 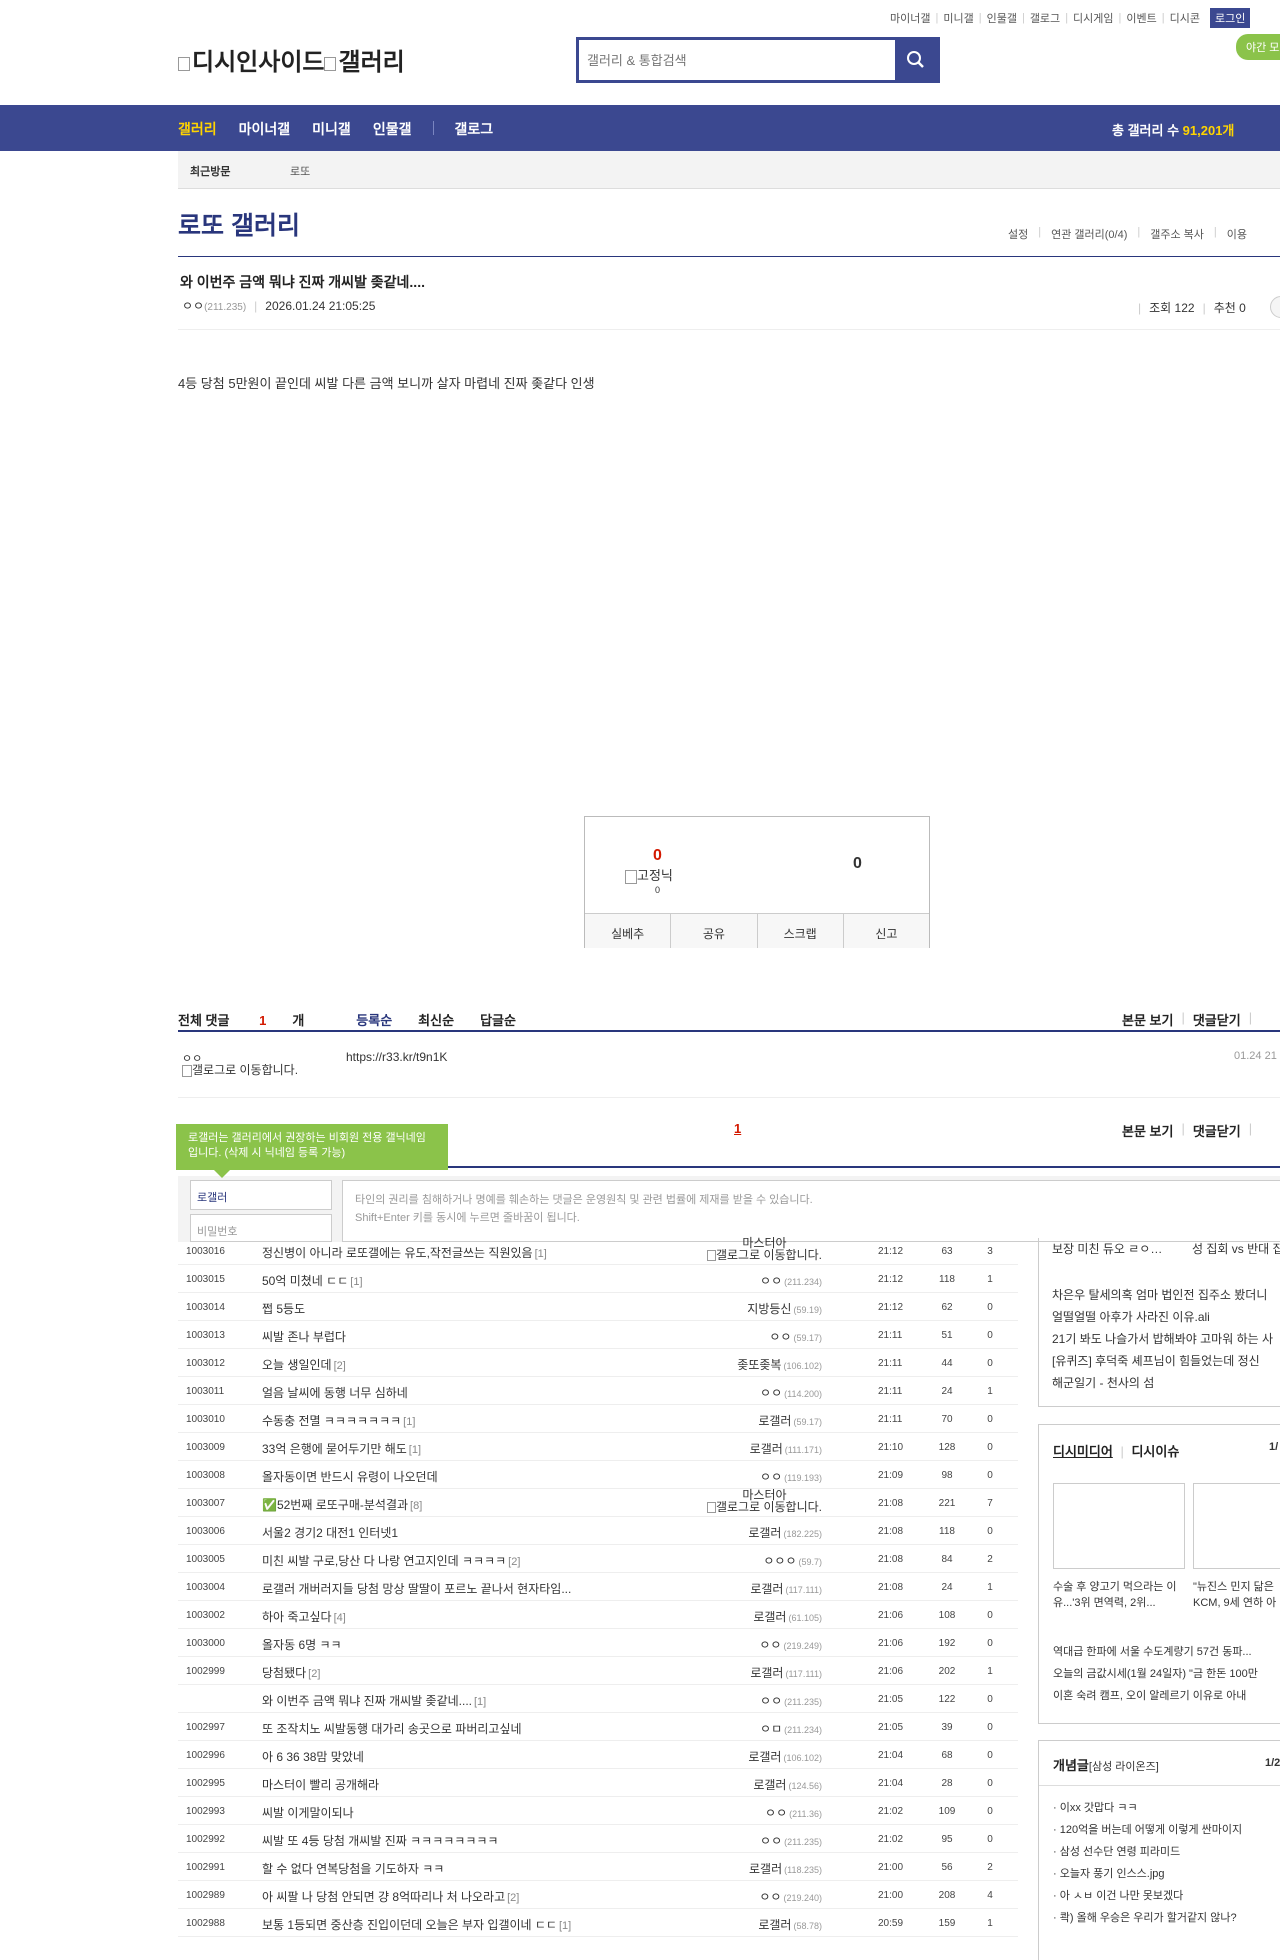 What do you see at coordinates (916, 60) in the screenshot?
I see `search-button` at bounding box center [916, 60].